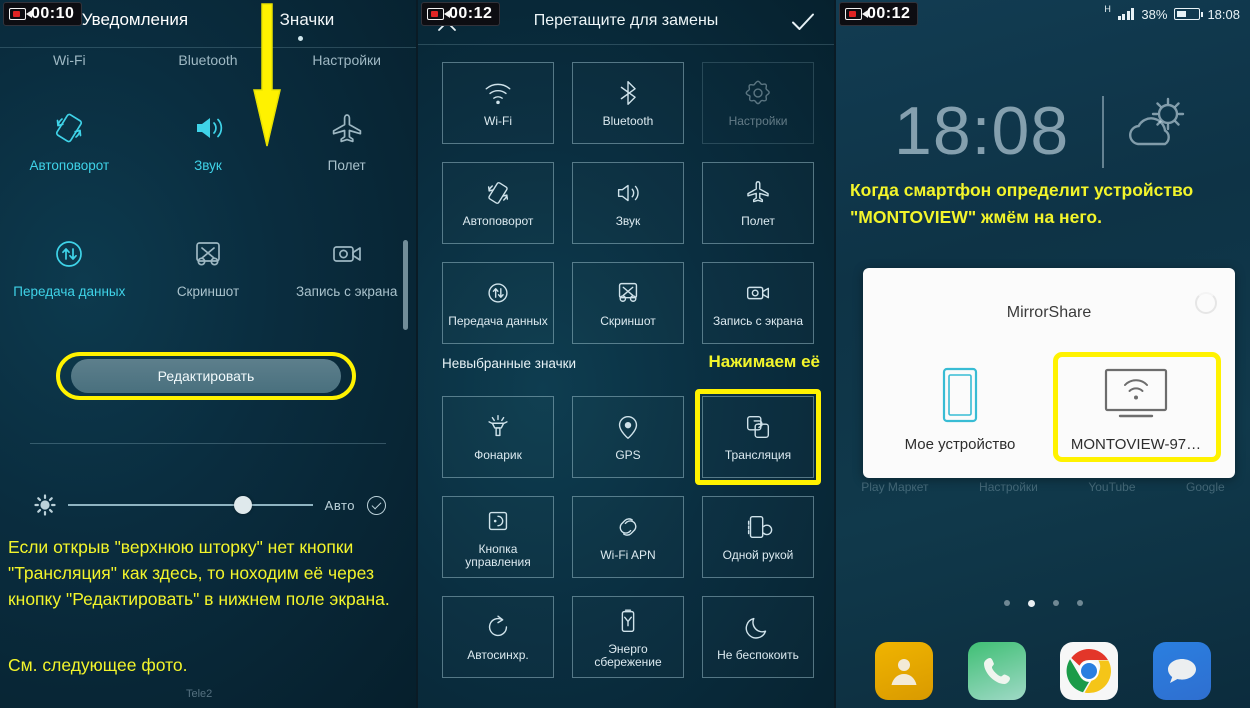  What do you see at coordinates (764, 361) in the screenshot?
I see `annotation-press-it: Нажимаем её` at bounding box center [764, 361].